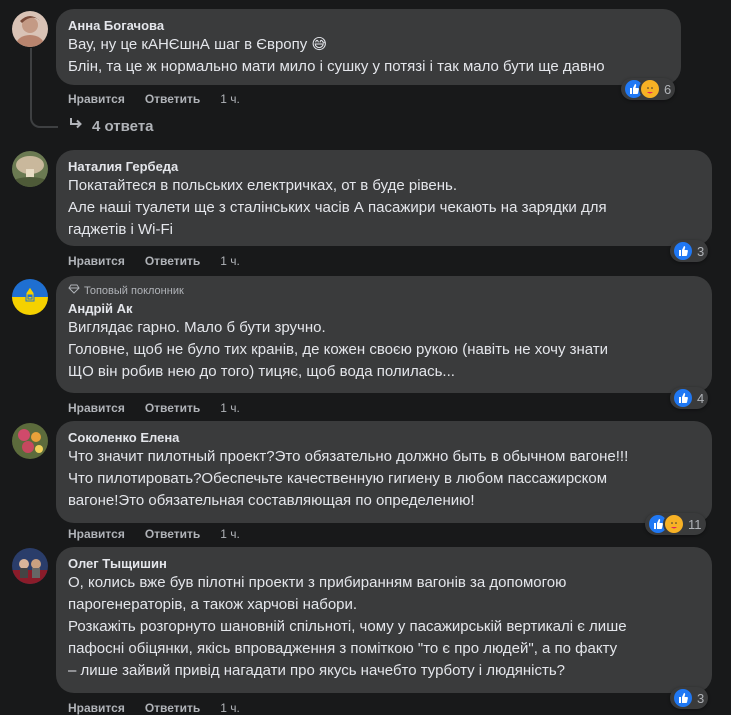 The image size is (731, 715). Describe the element at coordinates (134, 291) in the screenshot. I see `top-fan-label: Топовый поклонник` at that location.